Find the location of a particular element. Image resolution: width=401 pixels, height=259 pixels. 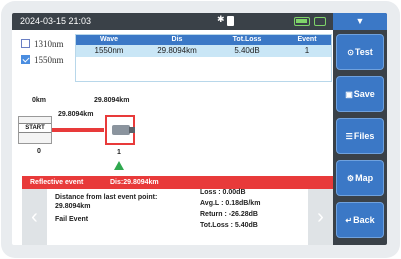

start-distance: 0km is located at coordinates (39, 100).